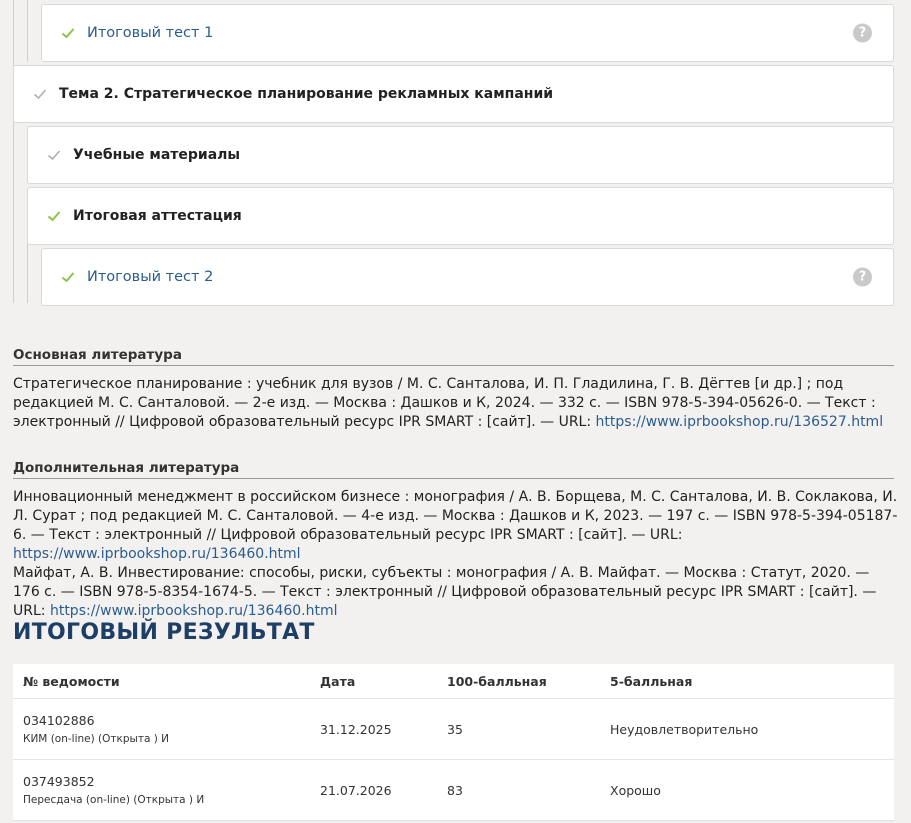  What do you see at coordinates (194, 611) in the screenshot?
I see `extra-literature-link-2: https://www.iprbookshop.ru/136460.html` at bounding box center [194, 611].